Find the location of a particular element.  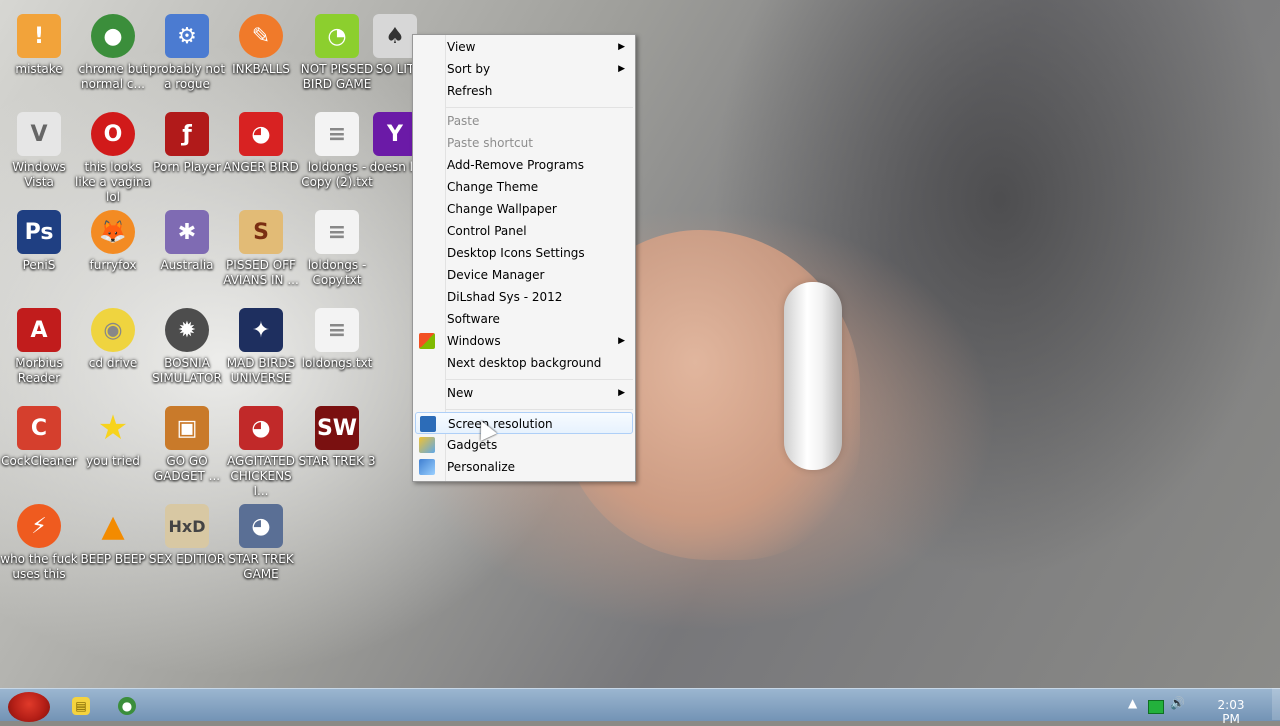

menu-item-desktop-icons-settings: Desktop Icons Settings is located at coordinates (524, 253).